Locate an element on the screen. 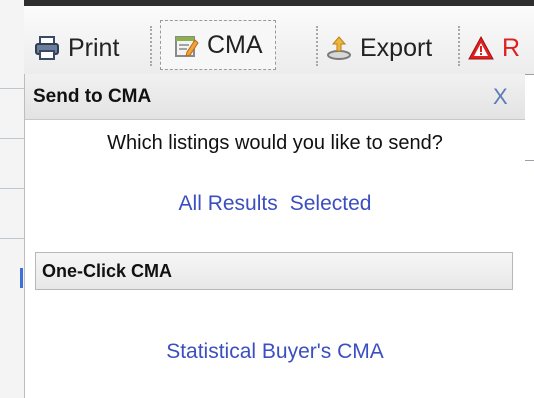  background-selection-marker is located at coordinates (21, 278).